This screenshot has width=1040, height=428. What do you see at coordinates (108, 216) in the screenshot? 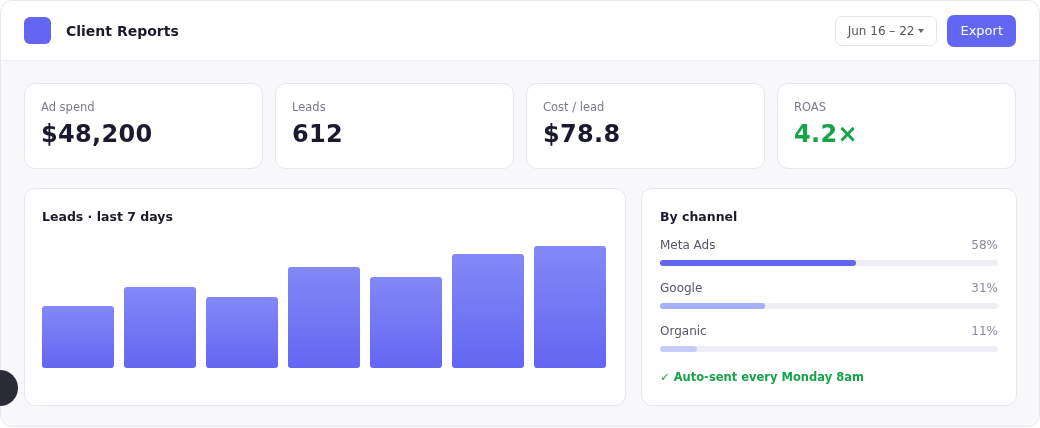
I see `chart-title: Leads · last 7 days` at bounding box center [108, 216].